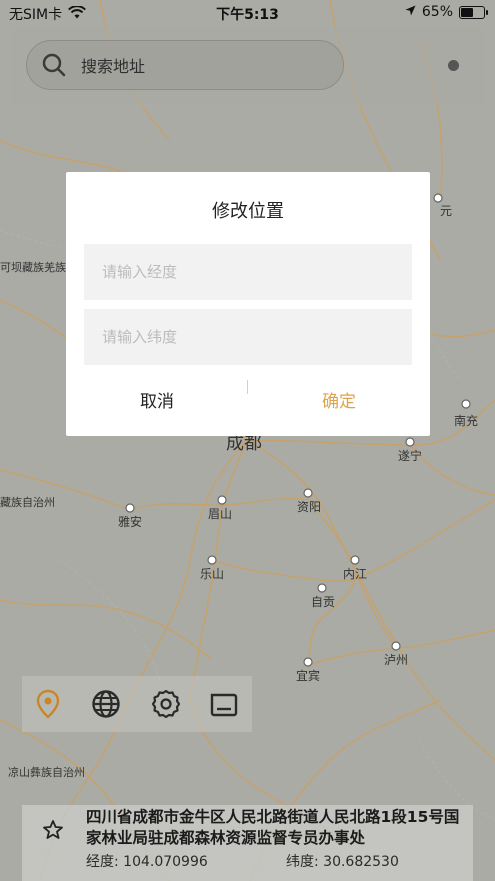 The image size is (495, 881). I want to click on location-pin-button, so click(48, 704).